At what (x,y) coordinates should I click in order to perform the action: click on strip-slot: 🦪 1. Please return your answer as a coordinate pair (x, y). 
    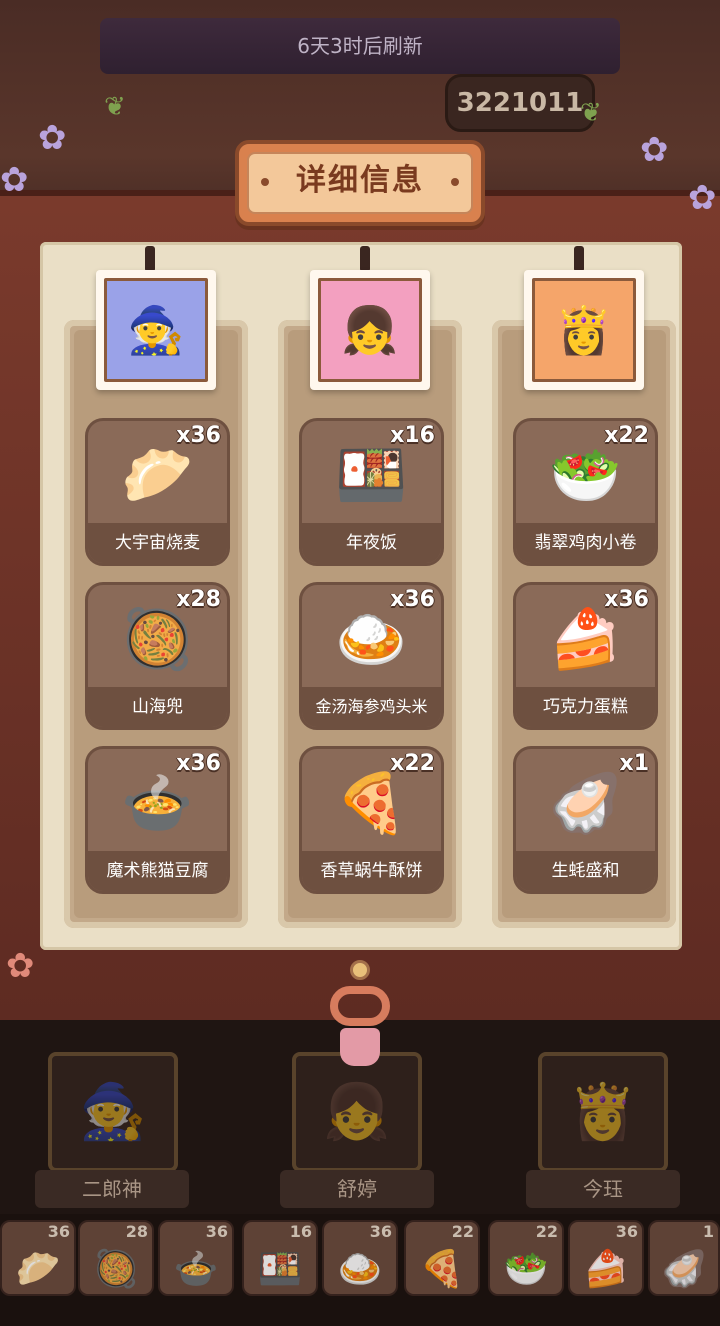
    Looking at the image, I should click on (684, 1258).